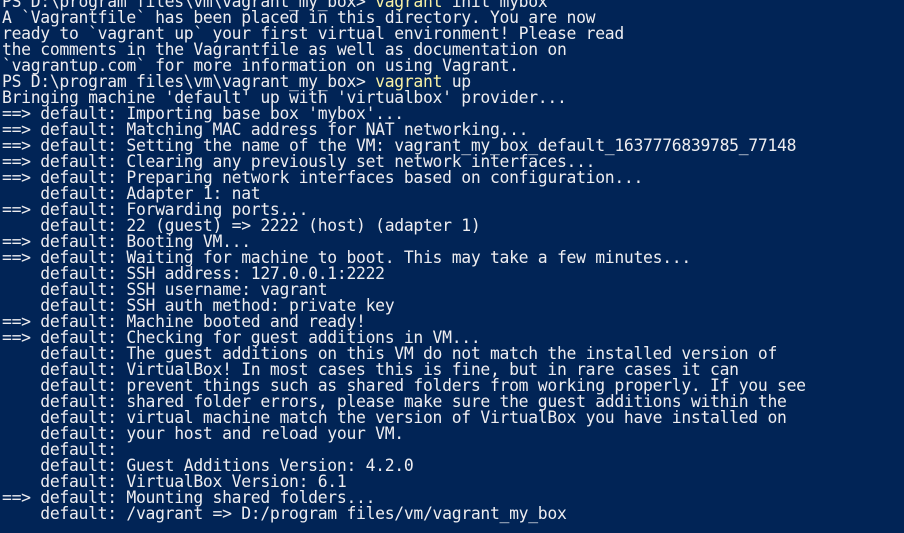 The image size is (904, 533). Describe the element at coordinates (203, 433) in the screenshot. I see `terminal-output-line: default: your host and reload your VM.` at that location.